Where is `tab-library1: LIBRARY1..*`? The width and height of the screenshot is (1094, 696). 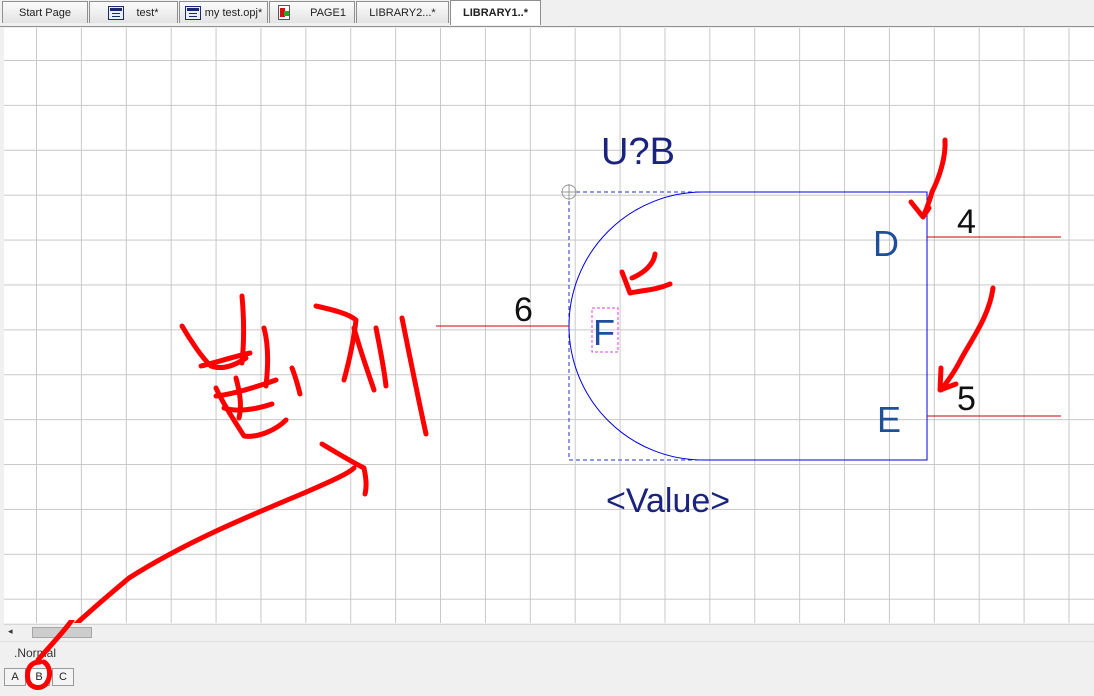 tab-library1: LIBRARY1..* is located at coordinates (495, 12).